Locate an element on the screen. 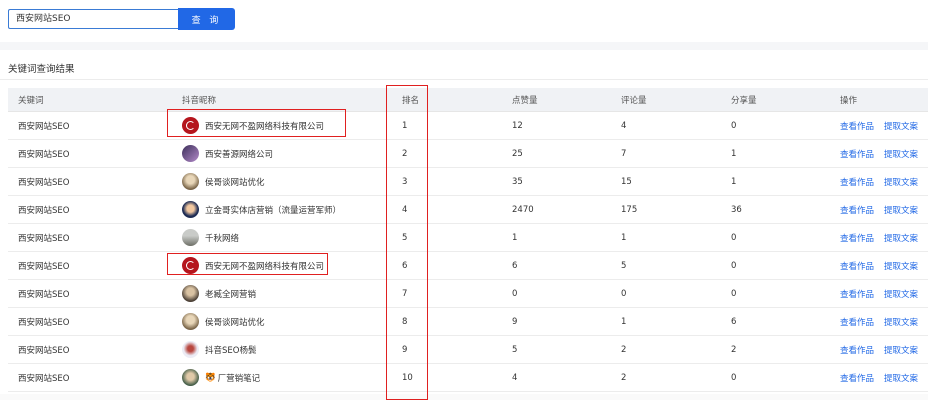  table-row: 西安网站SEO 西安无网不盈网络科技有限公司 6 6 5 0 查看作品 提取文案 is located at coordinates (468, 265).